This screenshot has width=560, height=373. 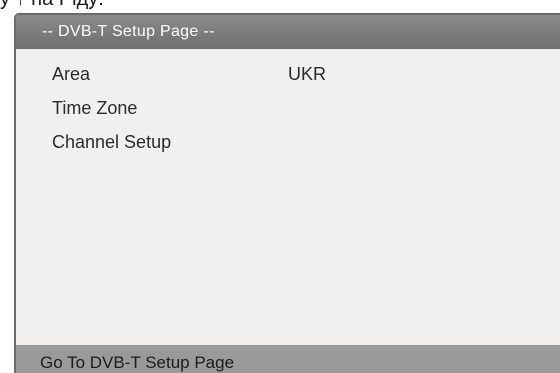 I want to click on menu-item-time-zone: Time Zone, so click(x=189, y=108).